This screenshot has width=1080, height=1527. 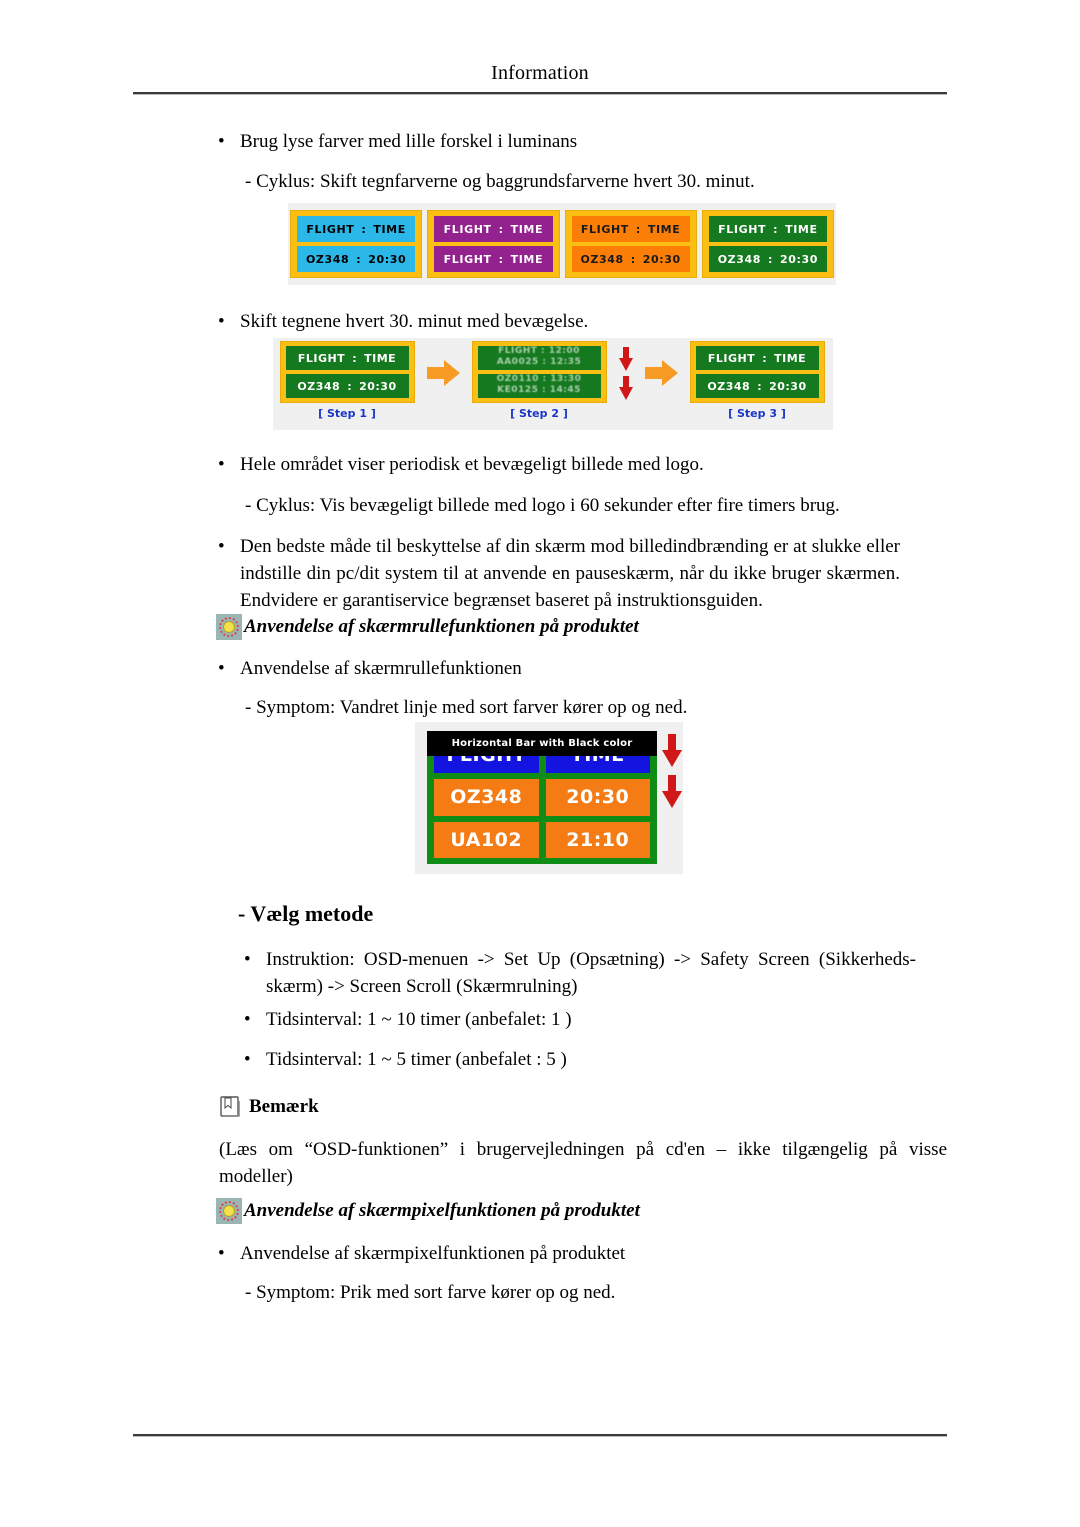 What do you see at coordinates (731, 358) in the screenshot?
I see `step3-row1-left: FLIGHT` at bounding box center [731, 358].